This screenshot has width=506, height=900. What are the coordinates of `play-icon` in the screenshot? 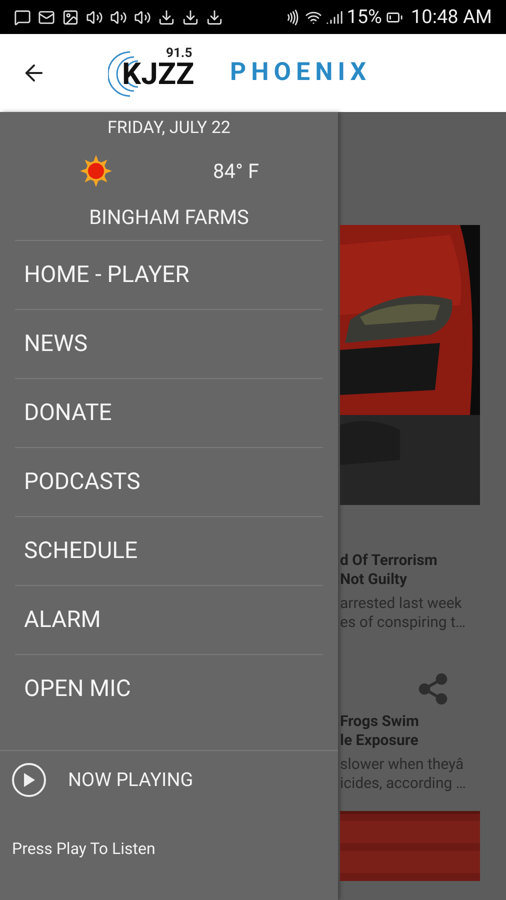 It's located at (29, 780).